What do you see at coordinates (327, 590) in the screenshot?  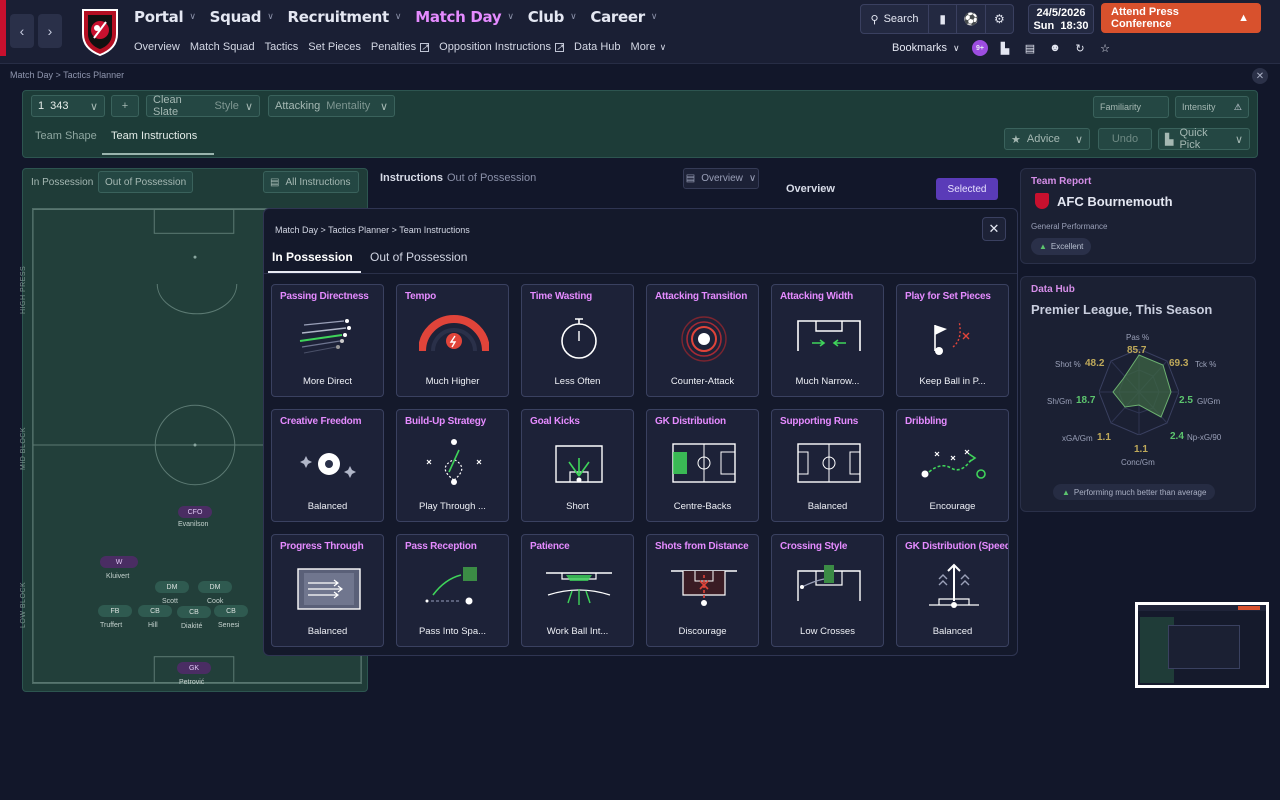 I see `instruction-card: Progress Through Balanced` at bounding box center [327, 590].